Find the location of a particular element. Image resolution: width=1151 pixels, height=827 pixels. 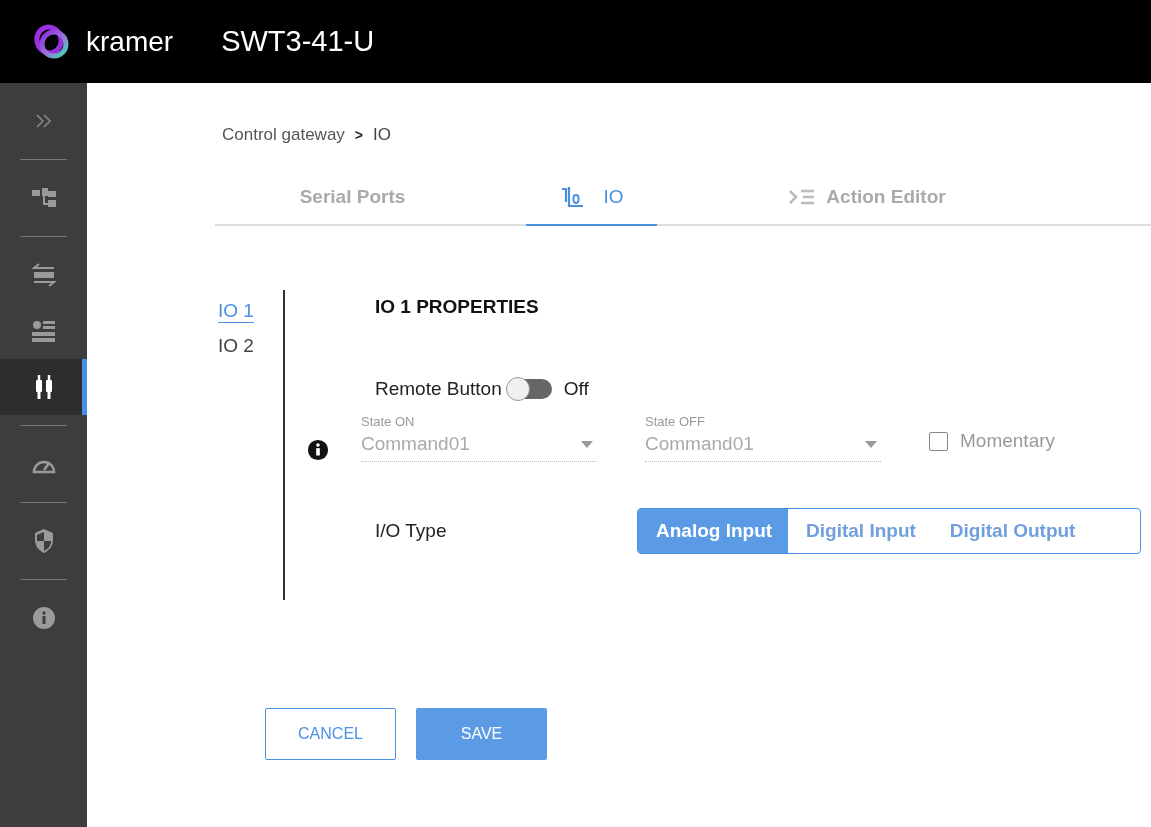

tab: Action Editor is located at coordinates (867, 197).